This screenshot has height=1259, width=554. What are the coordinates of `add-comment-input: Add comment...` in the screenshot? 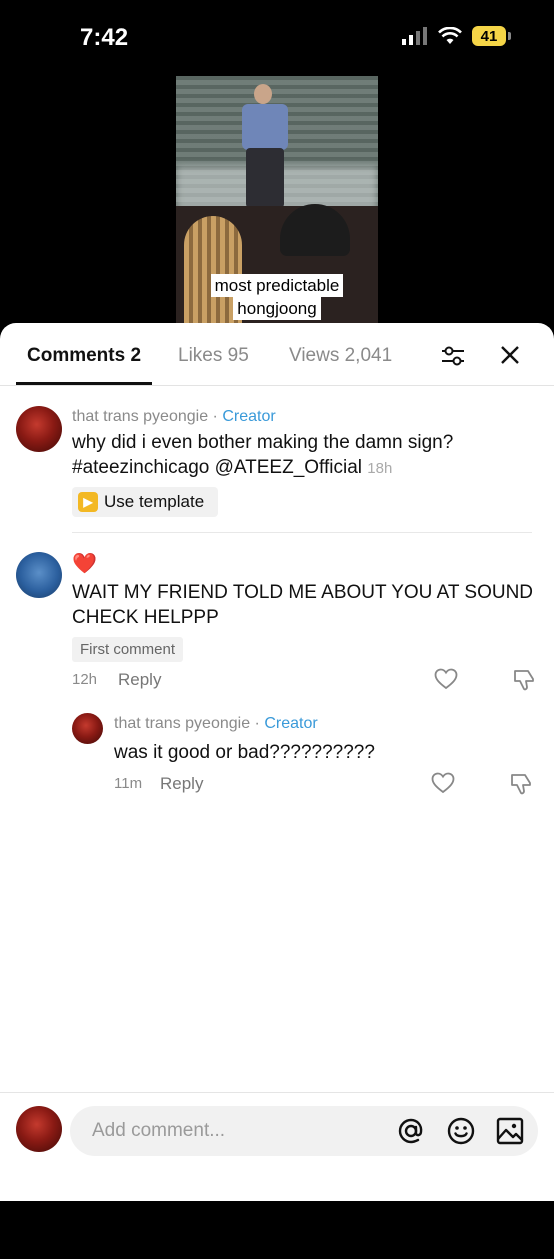 It's located at (304, 1131).